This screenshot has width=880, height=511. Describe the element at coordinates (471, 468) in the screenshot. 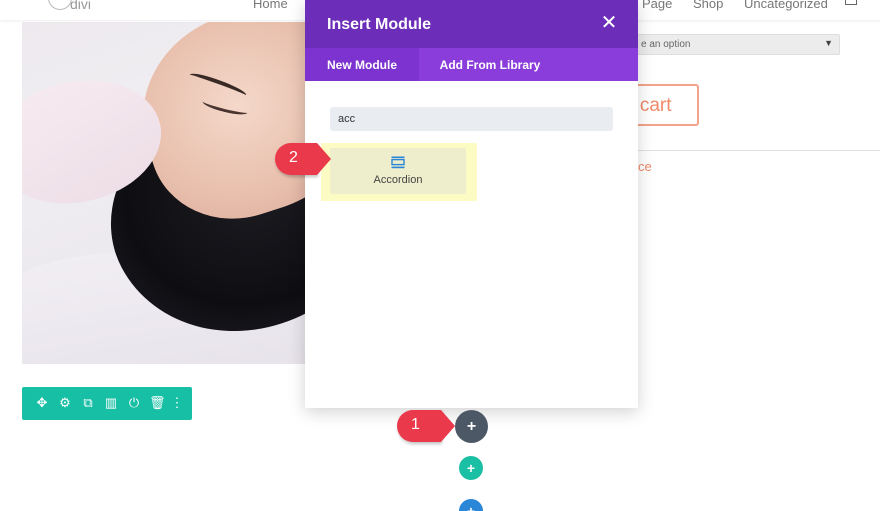

I see `add-row-button: +` at that location.